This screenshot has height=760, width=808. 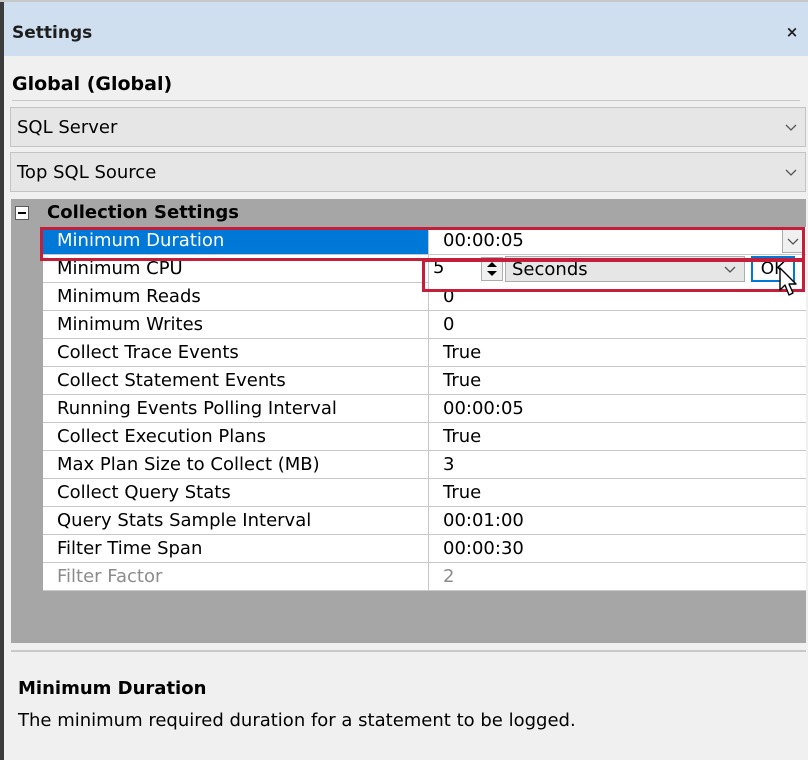 What do you see at coordinates (617, 549) in the screenshot?
I see `property-value-cell: 00:00:30` at bounding box center [617, 549].